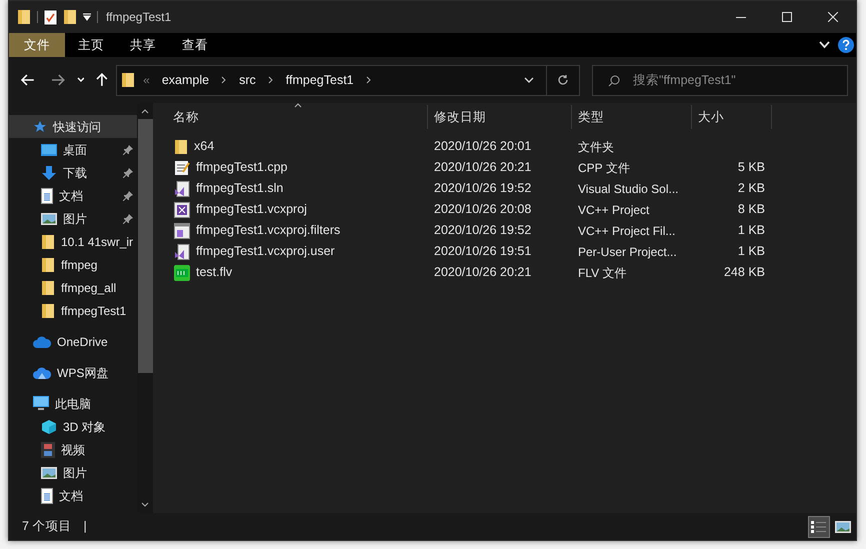 This screenshot has height=549, width=866. Describe the element at coordinates (744, 273) in the screenshot. I see `size-cell-text: 248 KB` at that location.